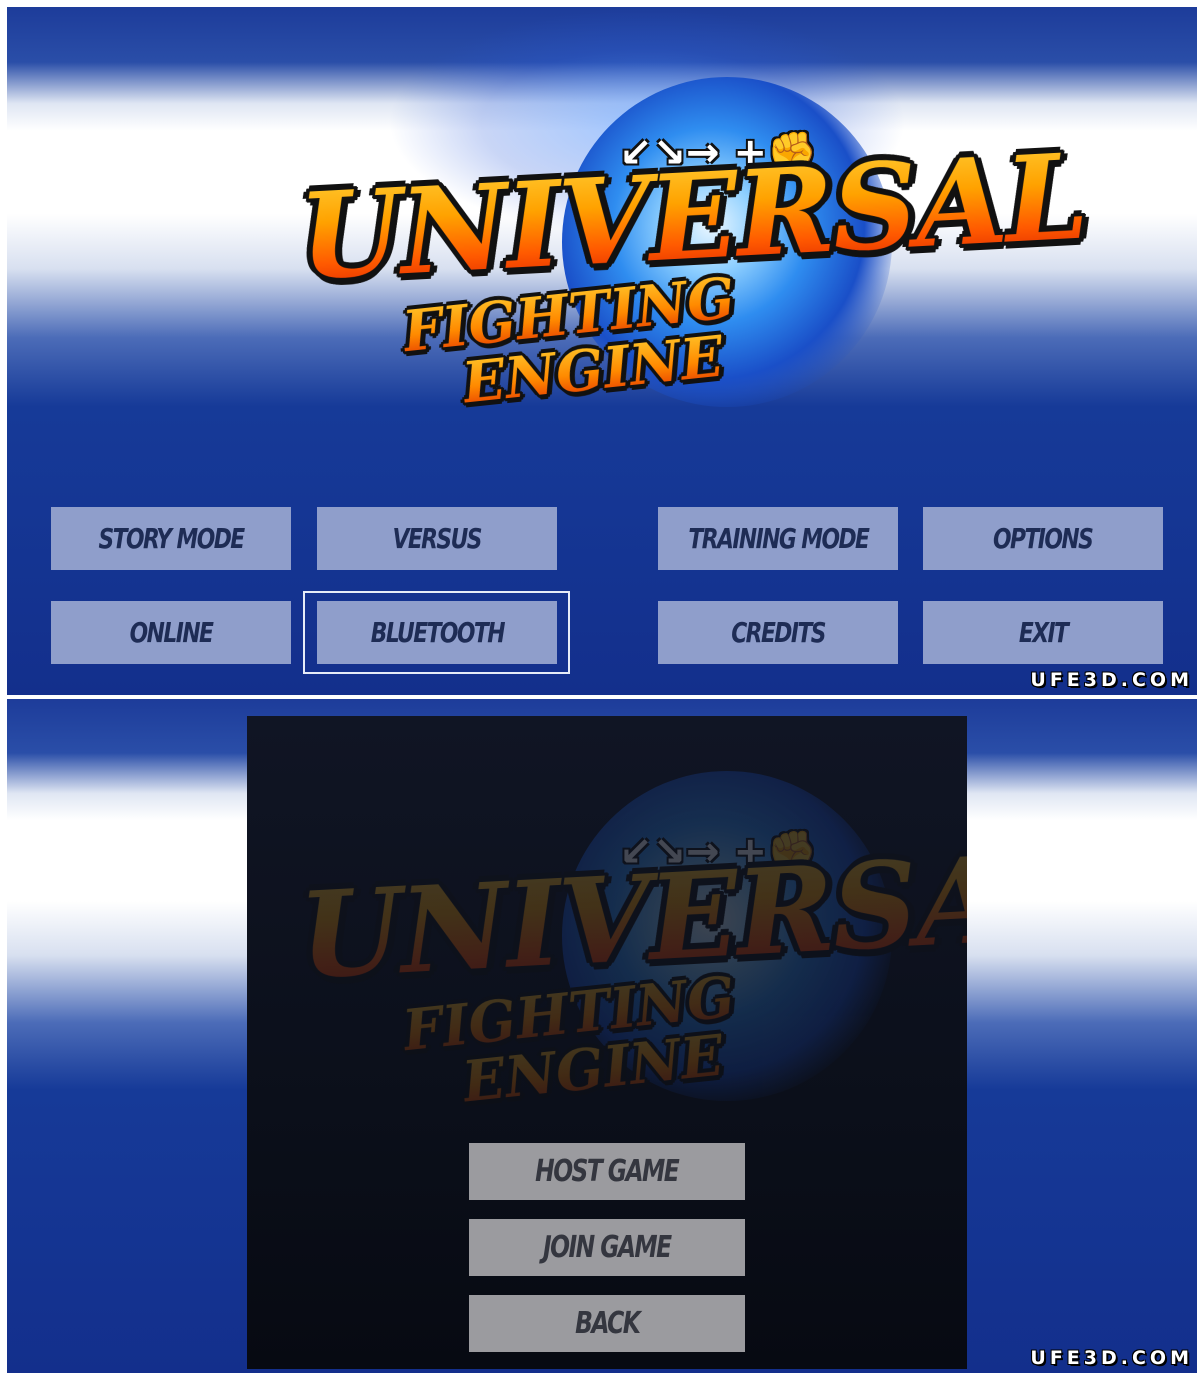 Image resolution: width=1203 pixels, height=1379 pixels. I want to click on story-mode-label: STORY MODE, so click(171, 538).